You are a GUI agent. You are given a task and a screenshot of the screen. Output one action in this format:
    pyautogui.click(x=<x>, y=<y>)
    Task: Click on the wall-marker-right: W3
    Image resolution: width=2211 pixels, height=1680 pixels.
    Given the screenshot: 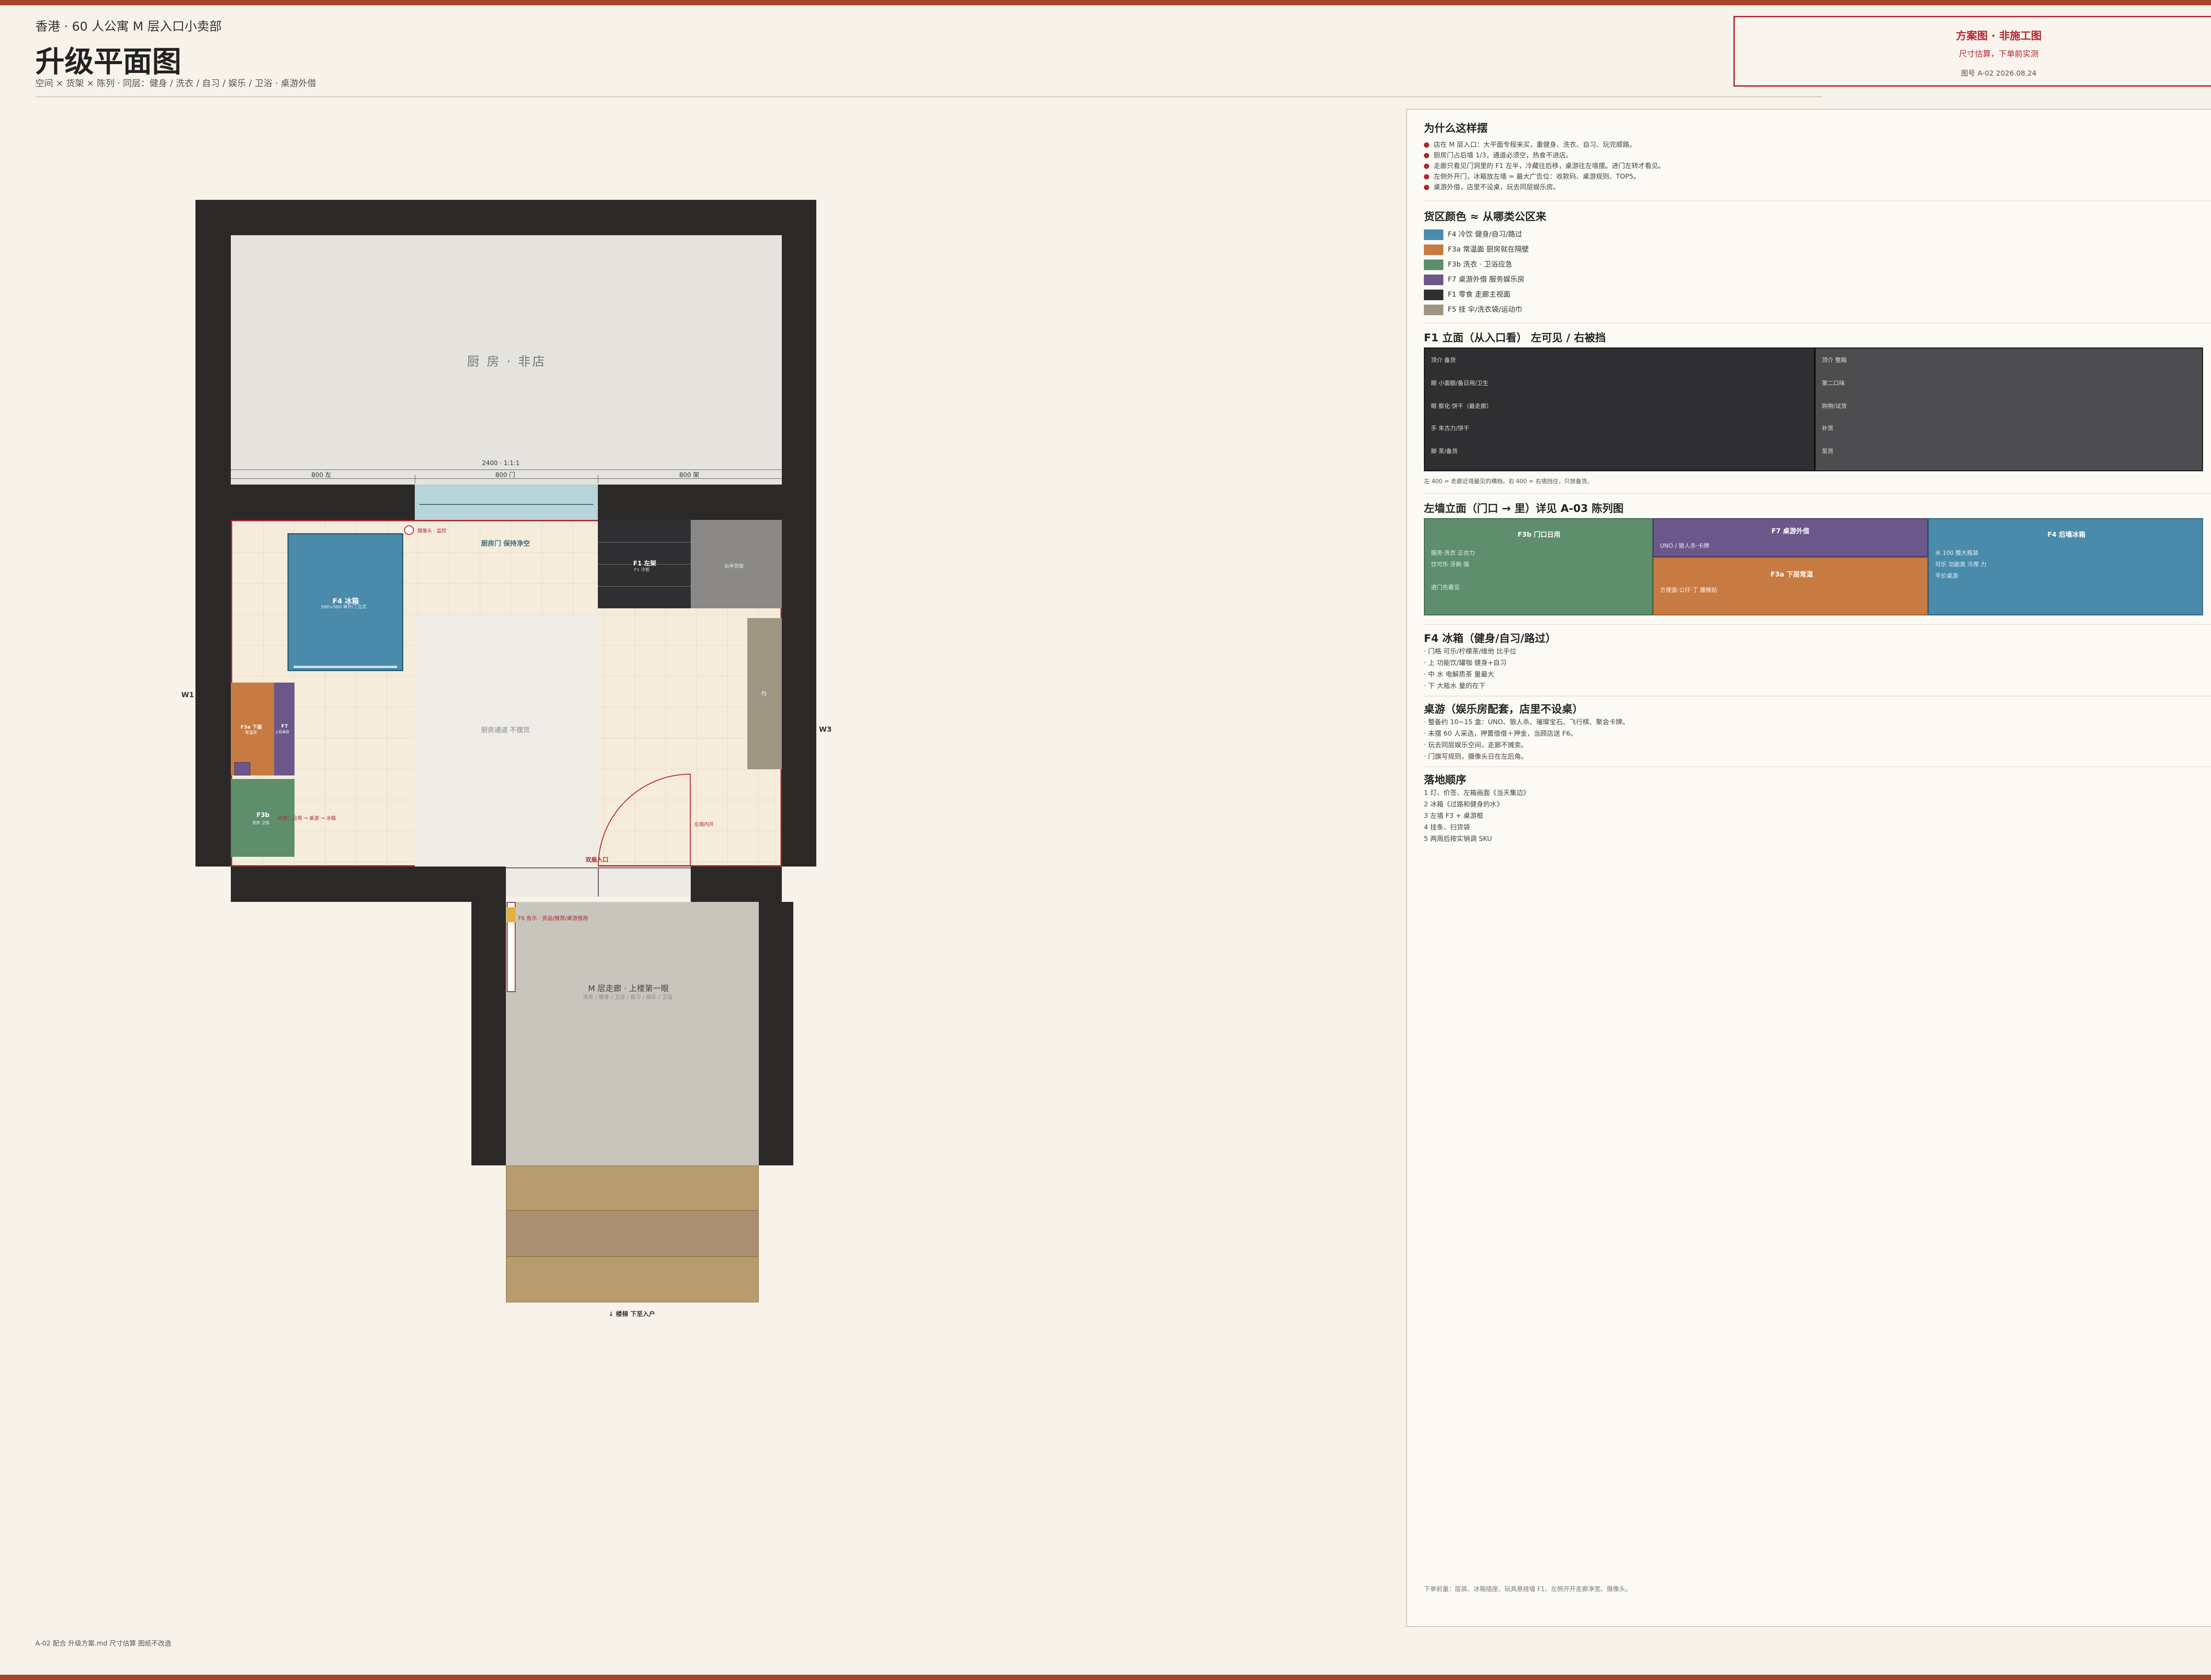 What is the action you would take?
    pyautogui.click(x=825, y=729)
    